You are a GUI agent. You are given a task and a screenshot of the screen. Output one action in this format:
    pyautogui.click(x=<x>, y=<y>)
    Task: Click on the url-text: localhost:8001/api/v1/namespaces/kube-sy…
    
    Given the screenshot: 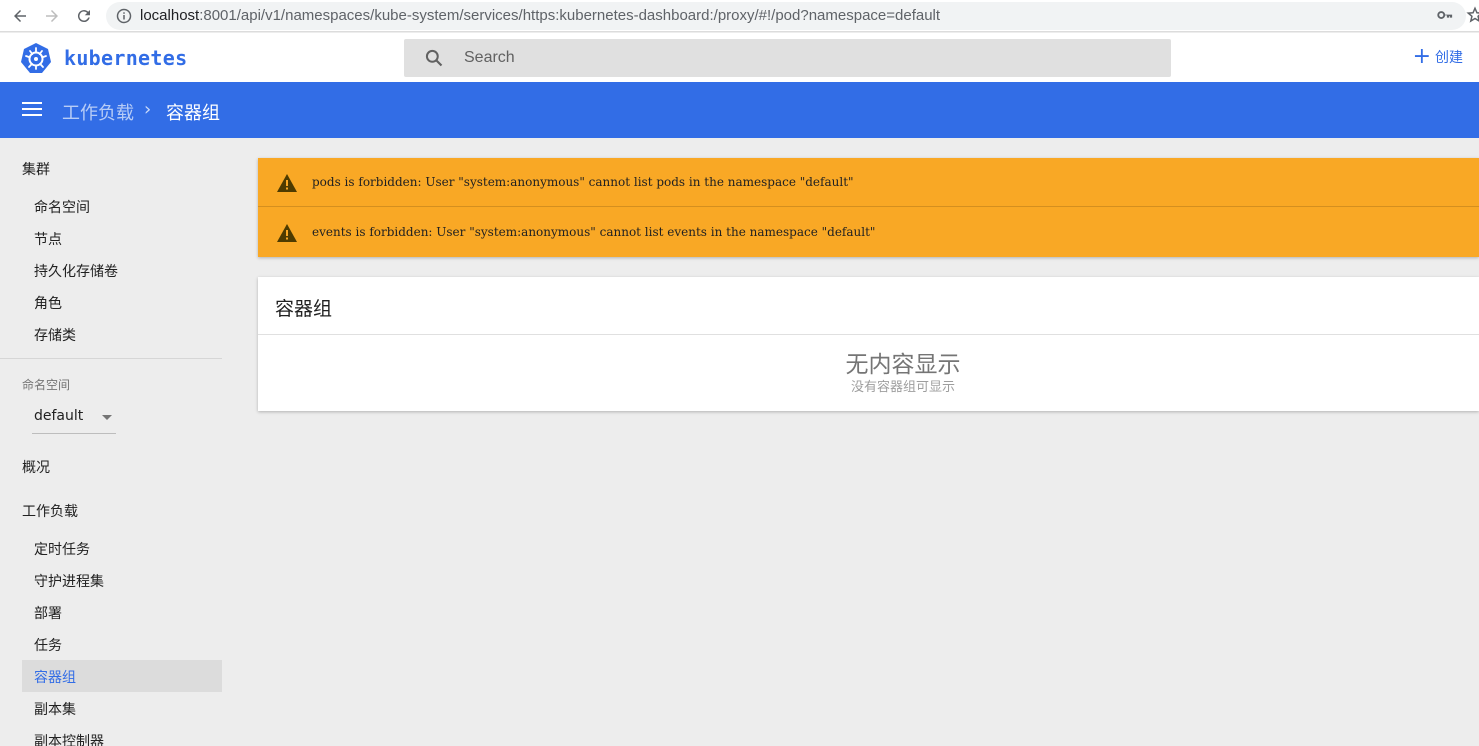 What is the action you would take?
    pyautogui.click(x=540, y=15)
    